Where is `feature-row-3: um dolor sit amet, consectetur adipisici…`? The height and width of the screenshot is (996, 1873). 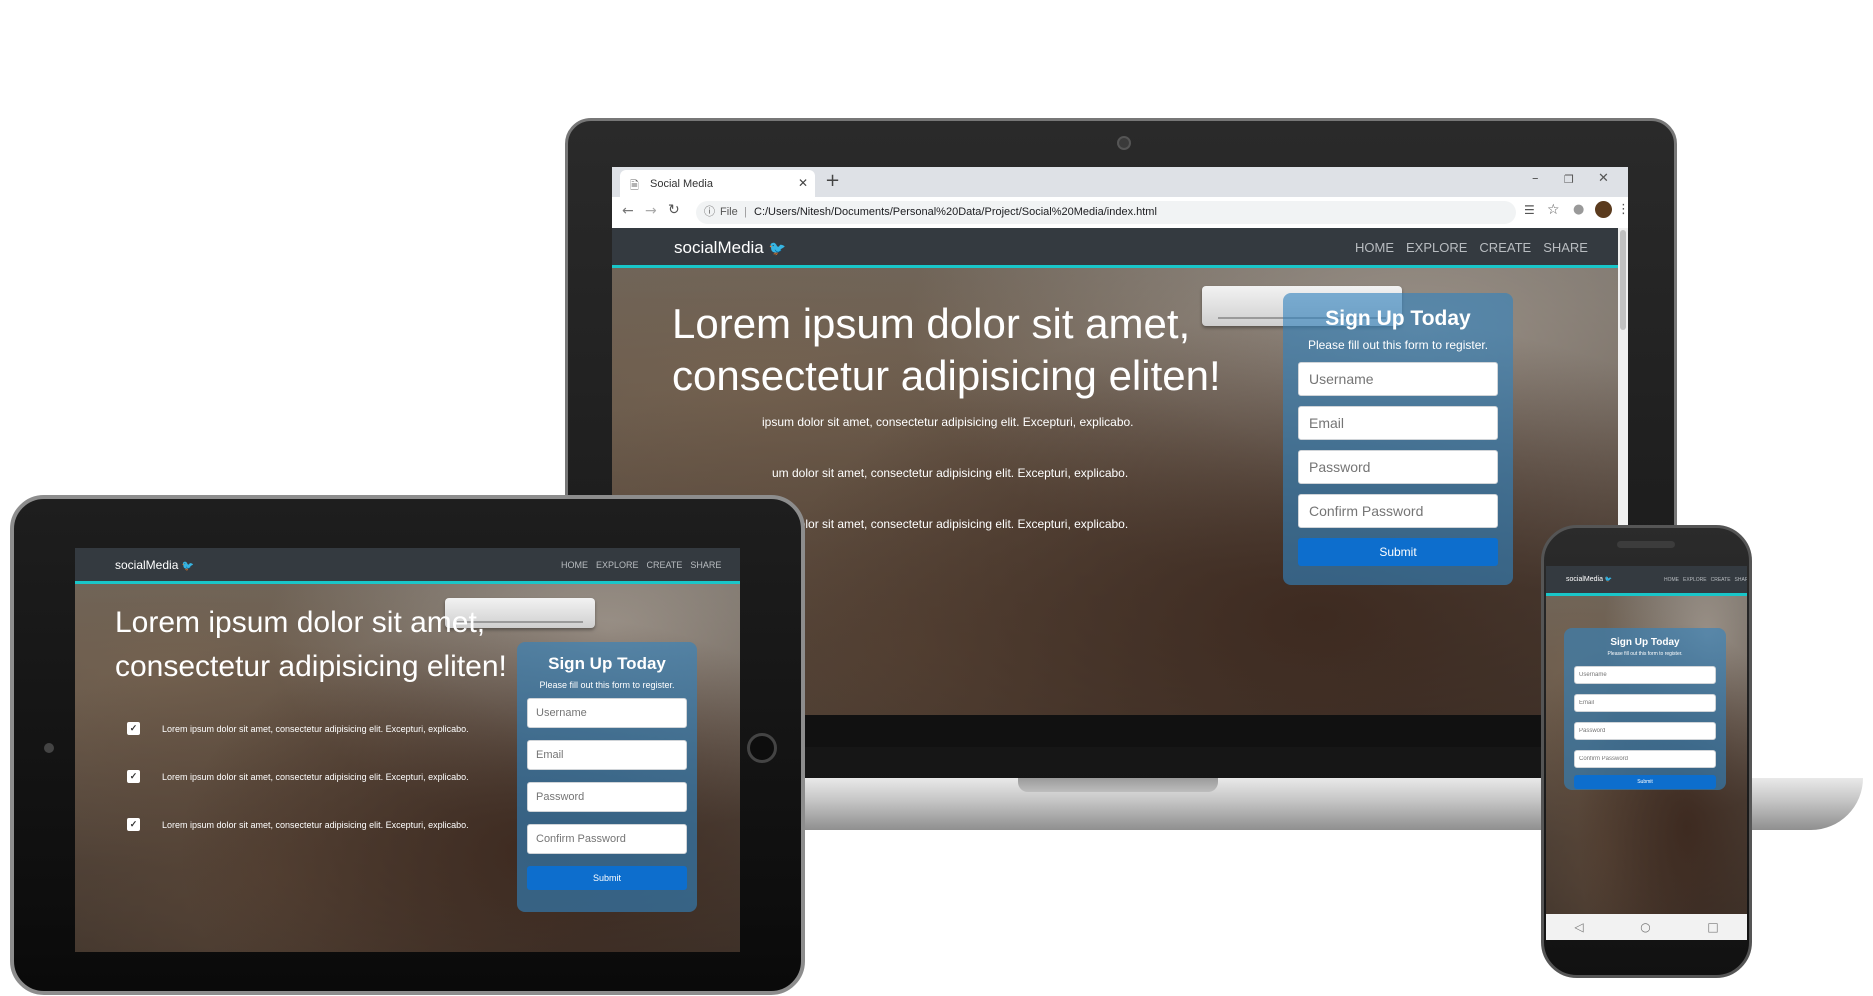
feature-row-3: um dolor sit amet, consectetur adipisici… is located at coordinates (950, 524).